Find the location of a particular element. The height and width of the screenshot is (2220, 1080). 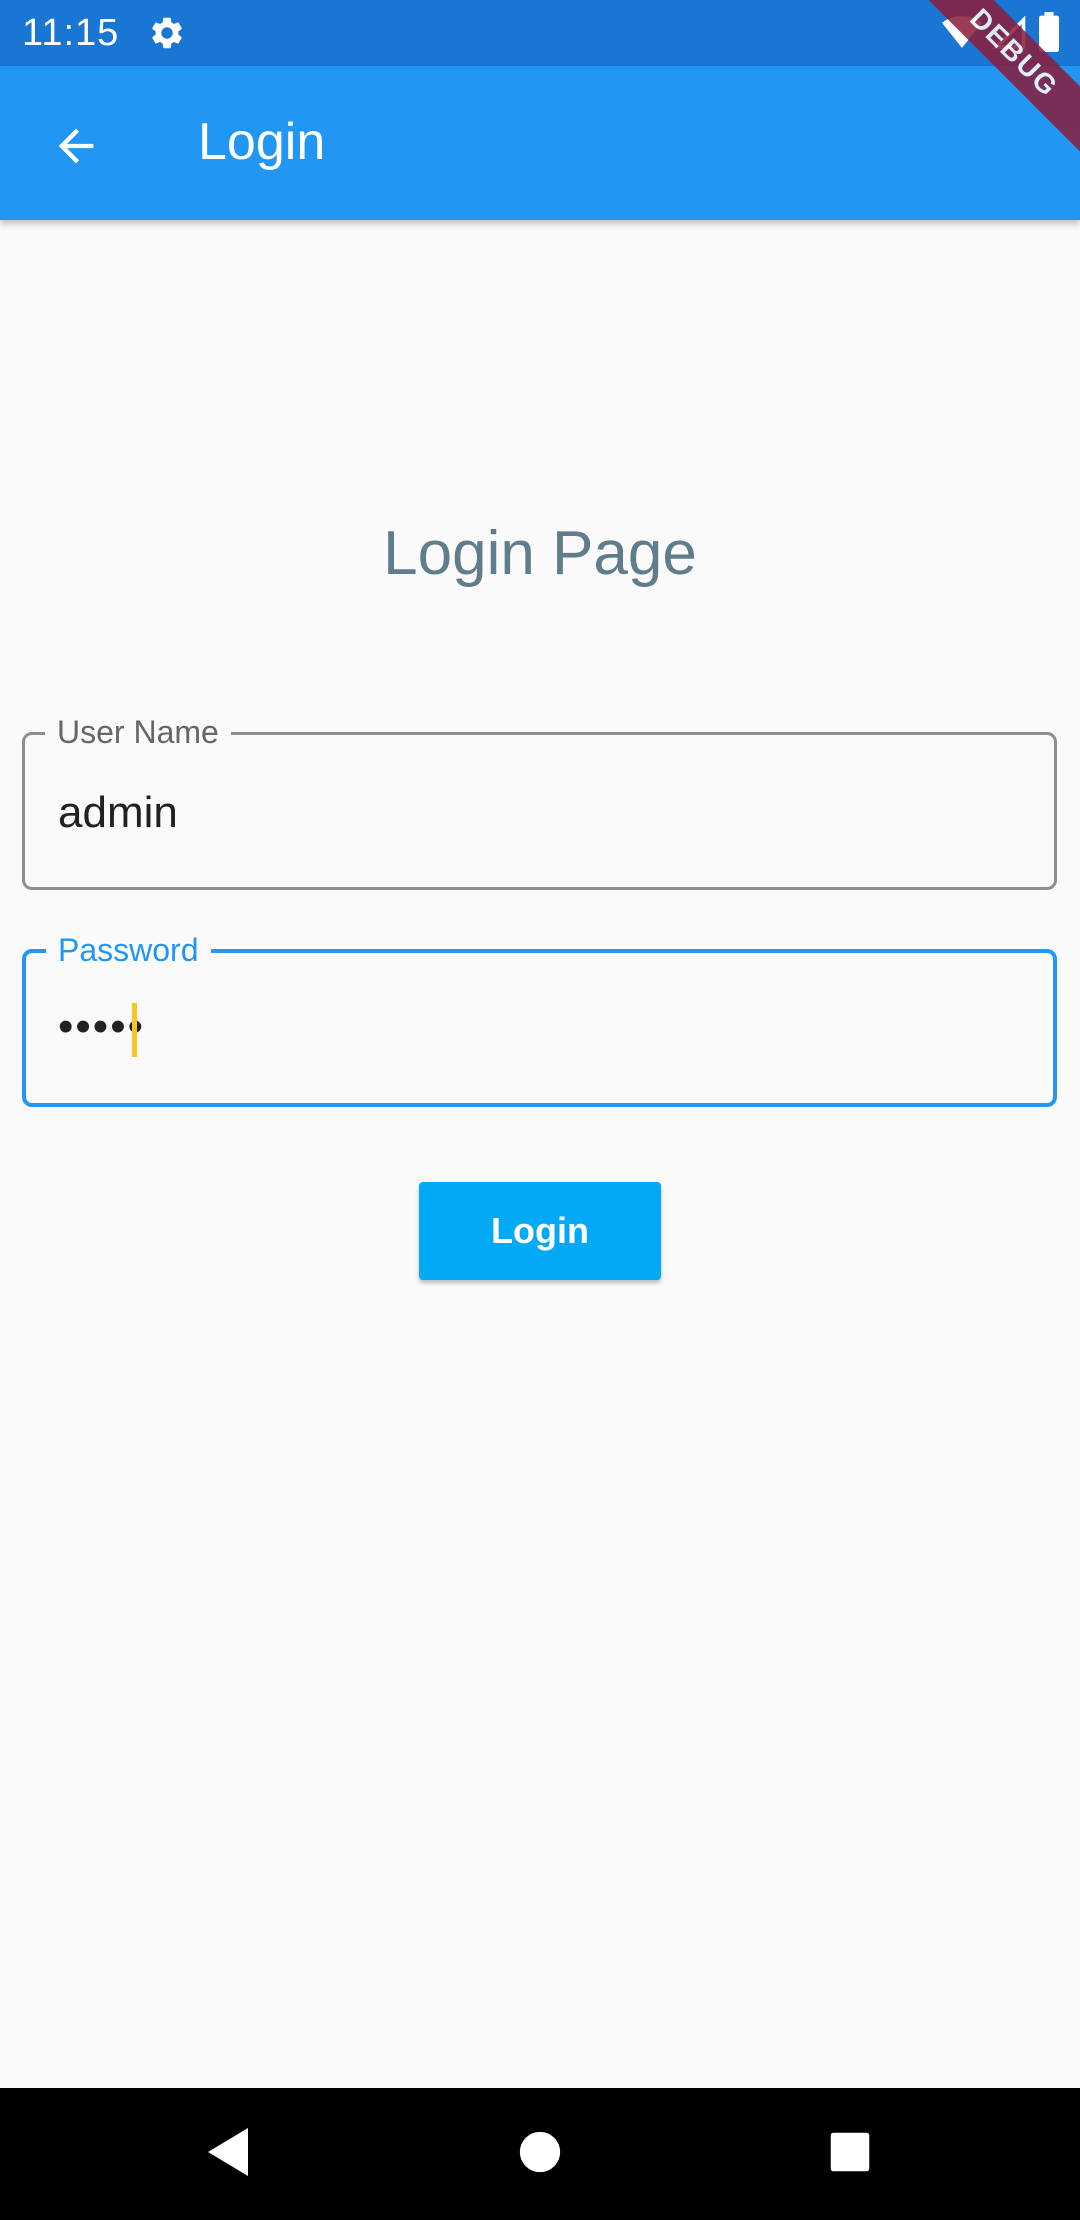

gear-icon is located at coordinates (167, 33).